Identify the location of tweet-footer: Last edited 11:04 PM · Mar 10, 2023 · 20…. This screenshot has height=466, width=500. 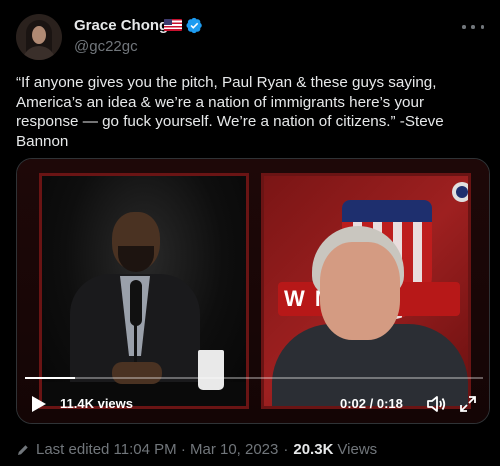
(196, 449).